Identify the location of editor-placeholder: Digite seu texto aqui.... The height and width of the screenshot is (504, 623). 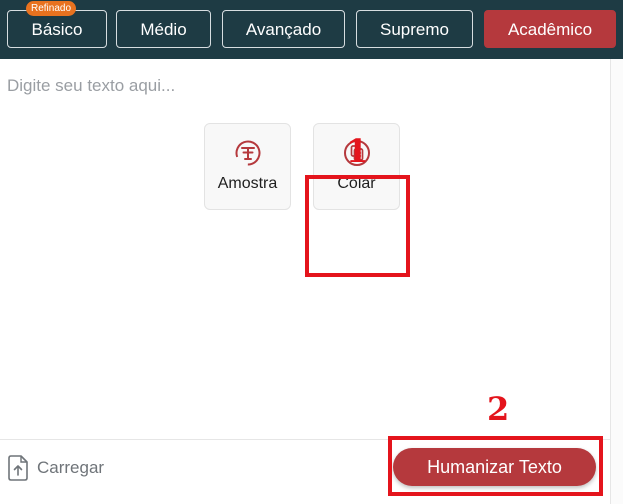
(91, 85).